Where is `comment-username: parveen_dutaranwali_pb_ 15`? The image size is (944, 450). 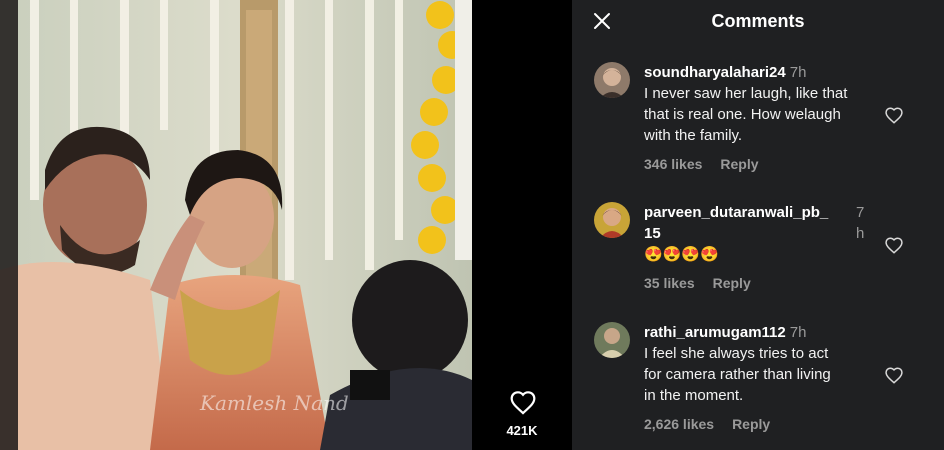
comment-username: parveen_dutaranwali_pb_ 15 is located at coordinates (757, 223).